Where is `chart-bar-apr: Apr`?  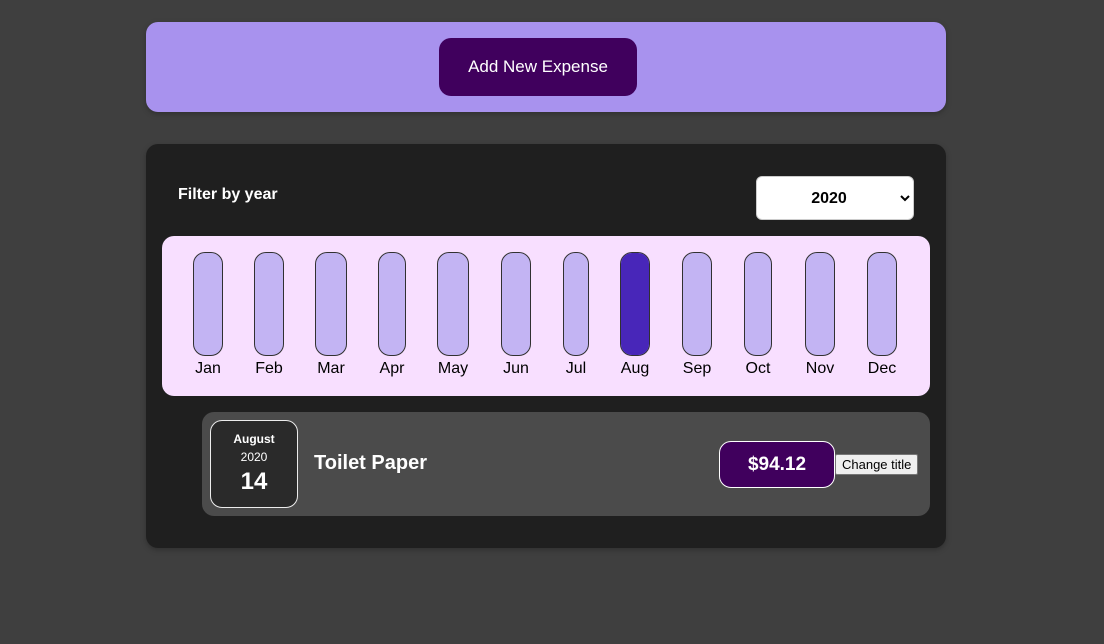
chart-bar-apr: Apr is located at coordinates (392, 316).